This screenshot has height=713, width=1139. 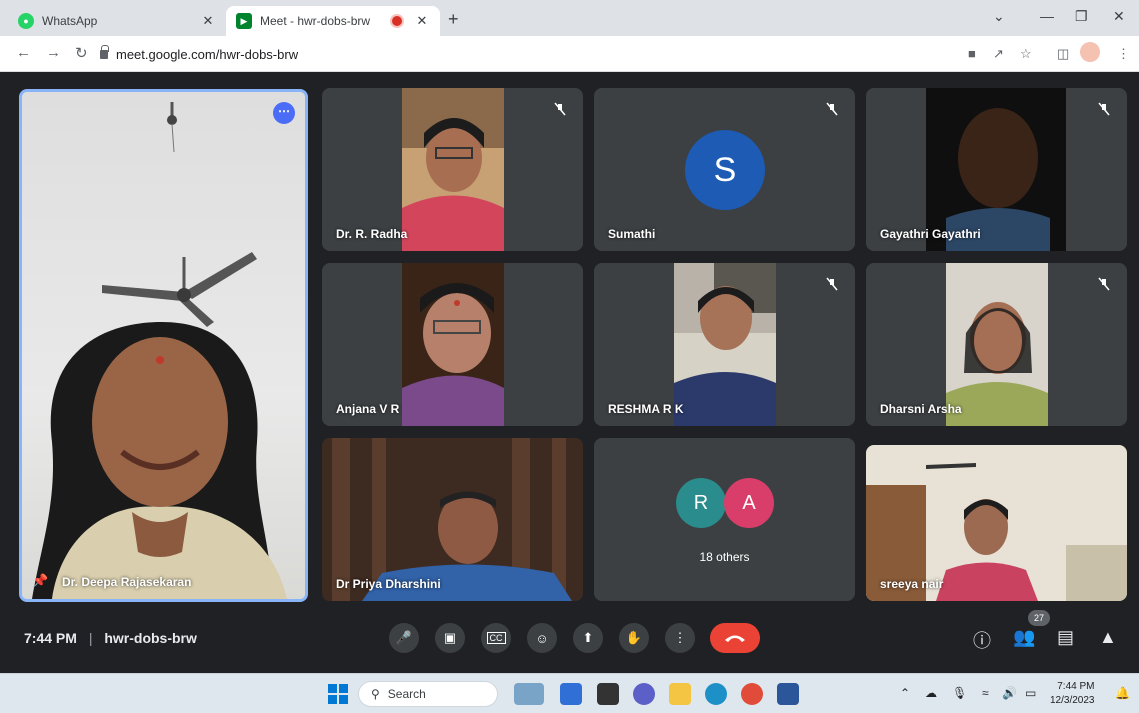 I want to click on participant-name: Dr Priya Dharshini, so click(x=388, y=584).